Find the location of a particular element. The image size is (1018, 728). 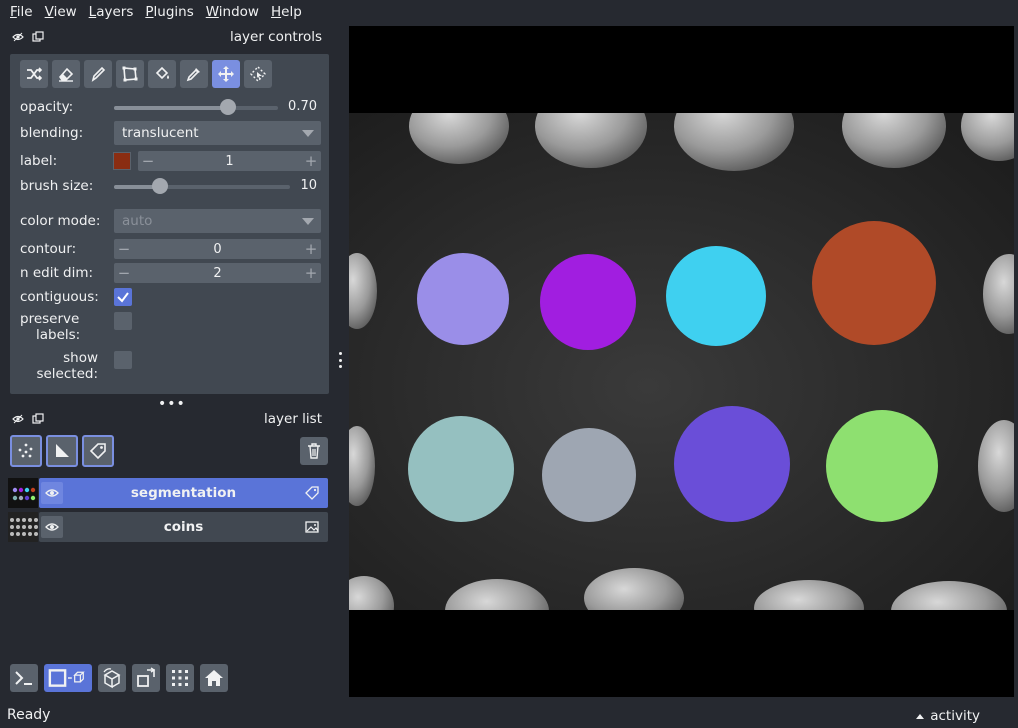

points-icon is located at coordinates (25, 450).